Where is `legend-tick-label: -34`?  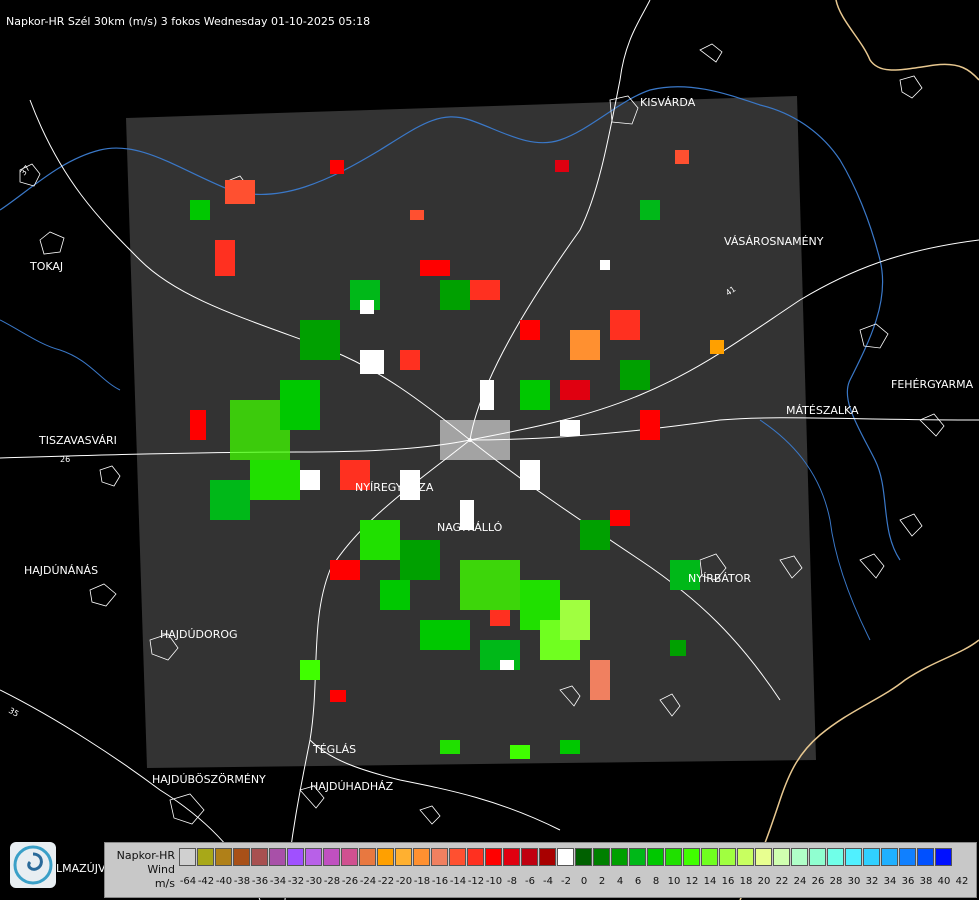 legend-tick-label: -34 is located at coordinates (278, 881).